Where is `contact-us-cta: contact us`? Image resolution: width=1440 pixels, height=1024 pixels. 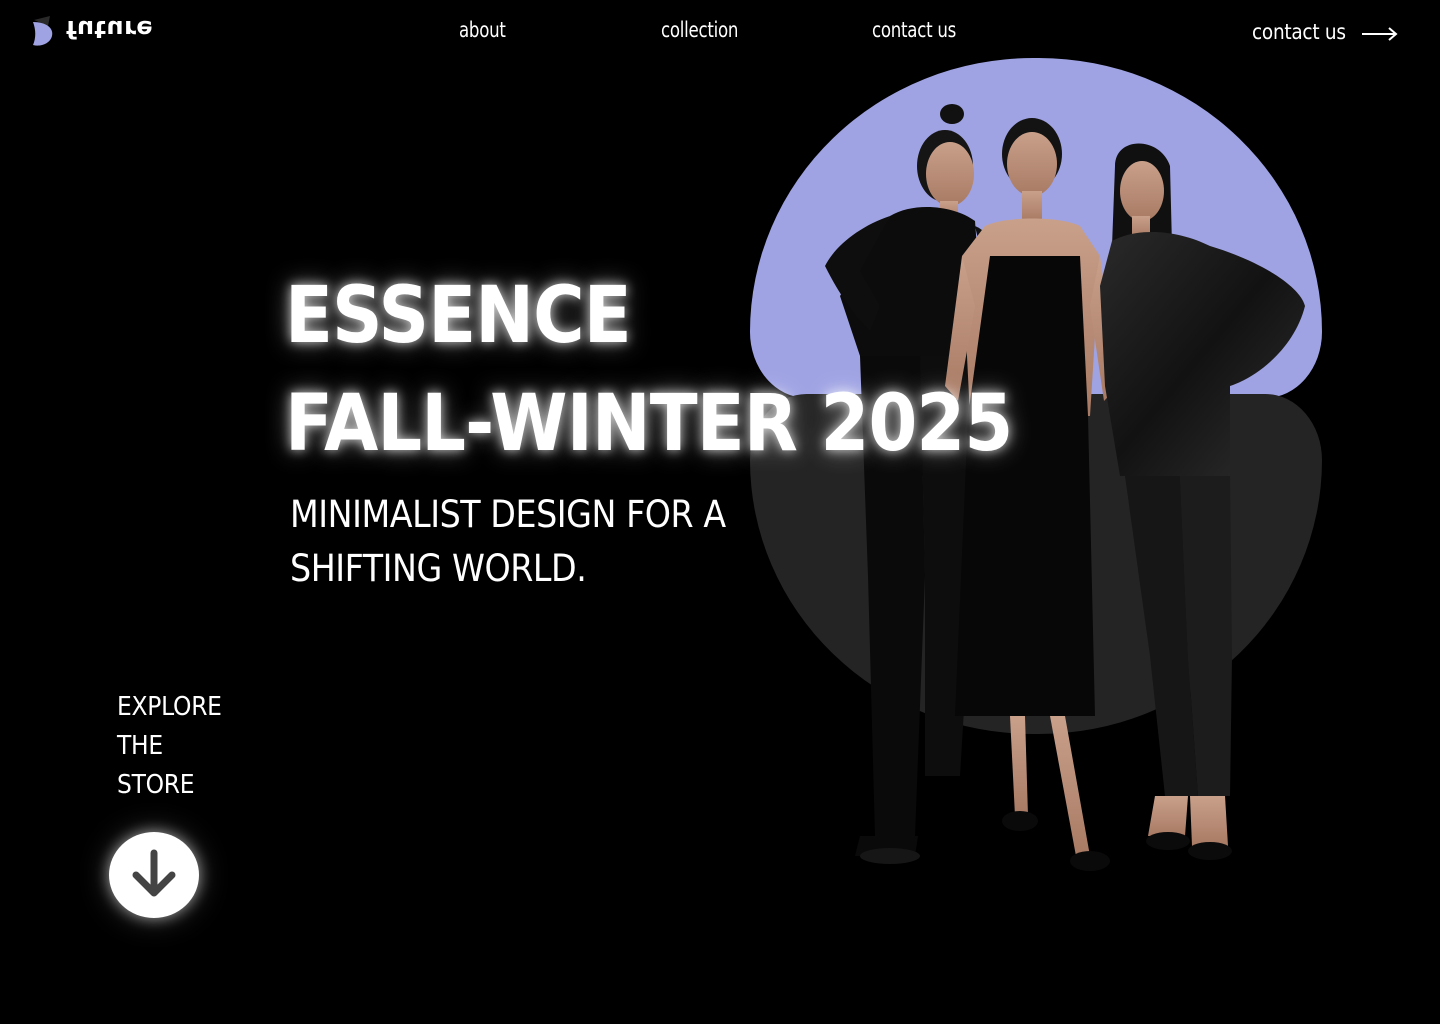
contact-us-cta: contact us is located at coordinates (1325, 32).